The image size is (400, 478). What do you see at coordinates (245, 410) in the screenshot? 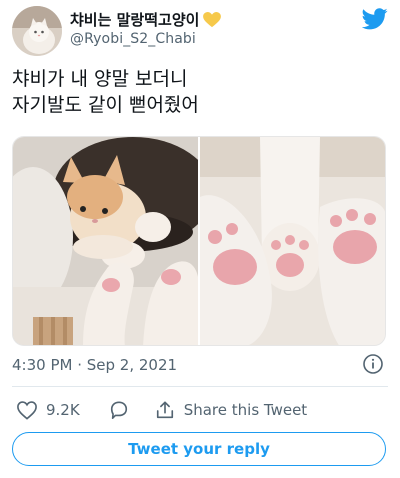
I see `share-label: Share this Tweet` at bounding box center [245, 410].